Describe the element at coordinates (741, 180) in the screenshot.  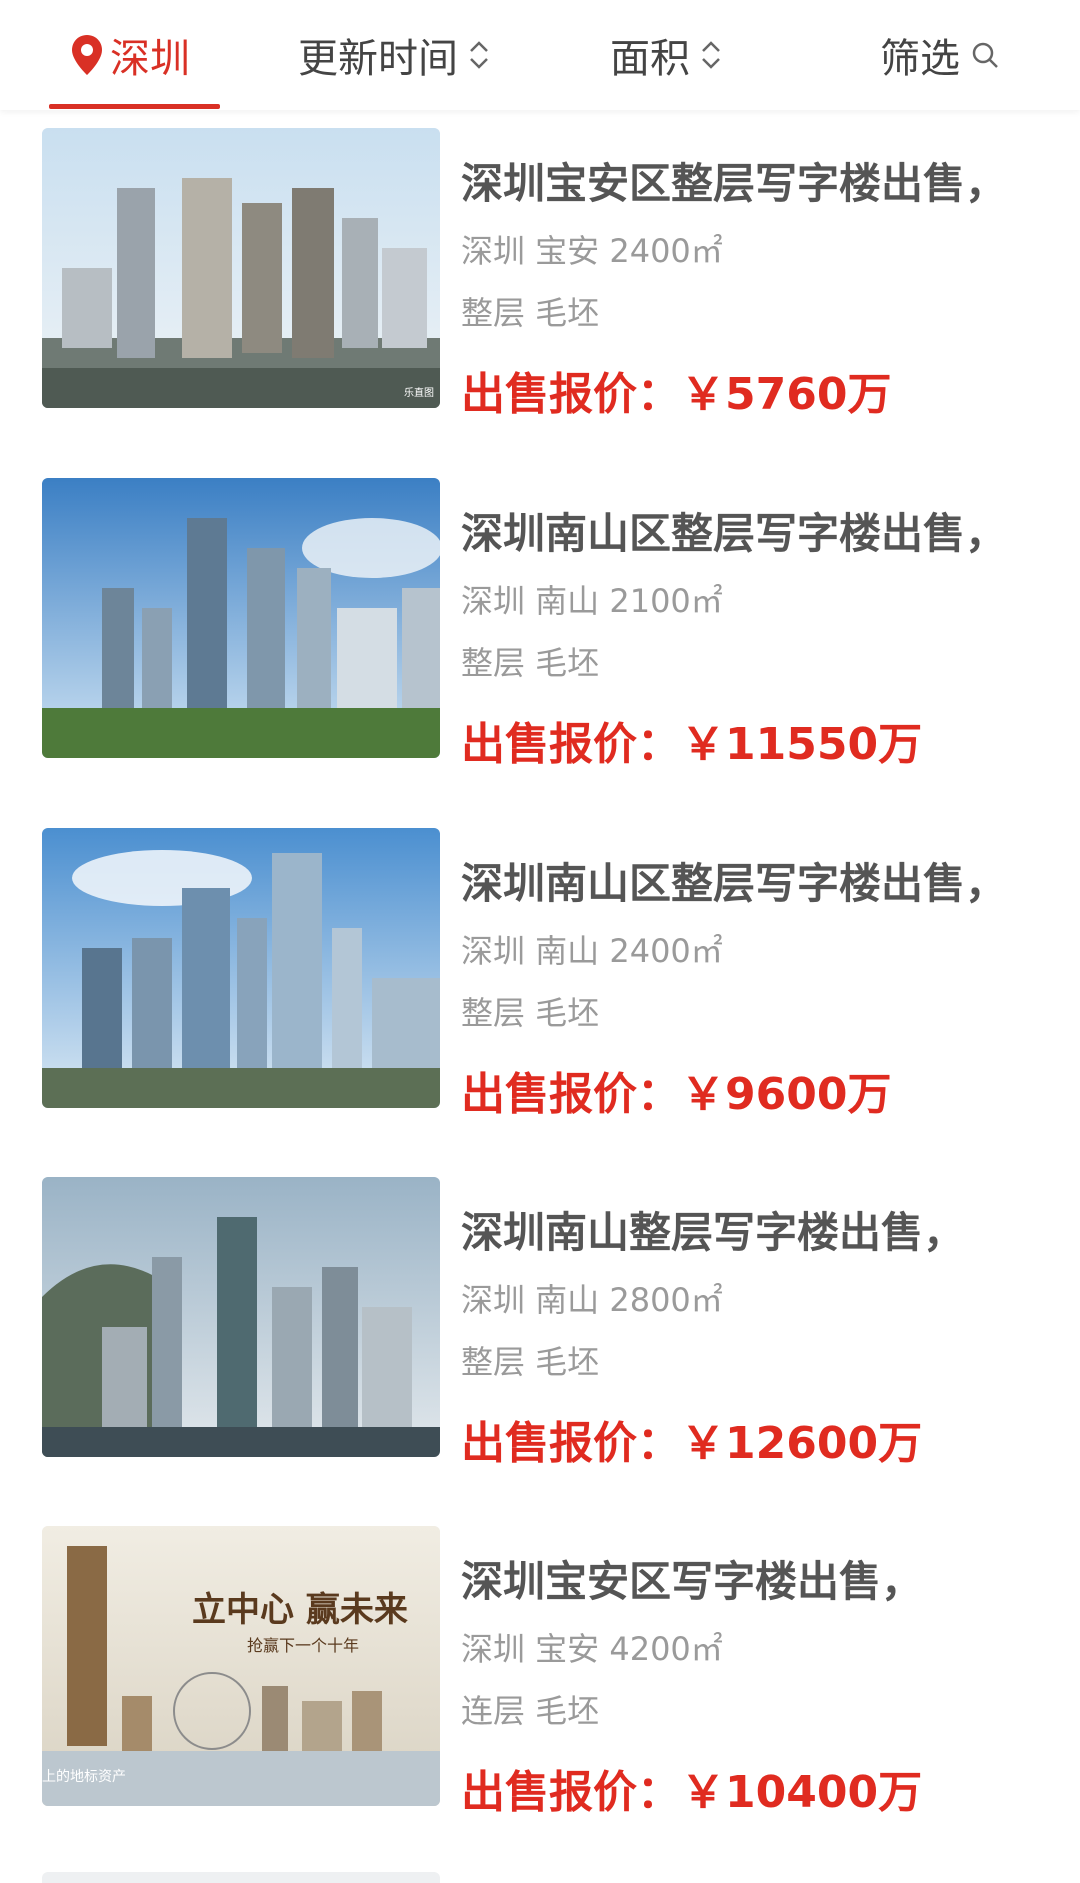
I see `listing-title: 深圳宝安区整层写字楼出售，` at that location.